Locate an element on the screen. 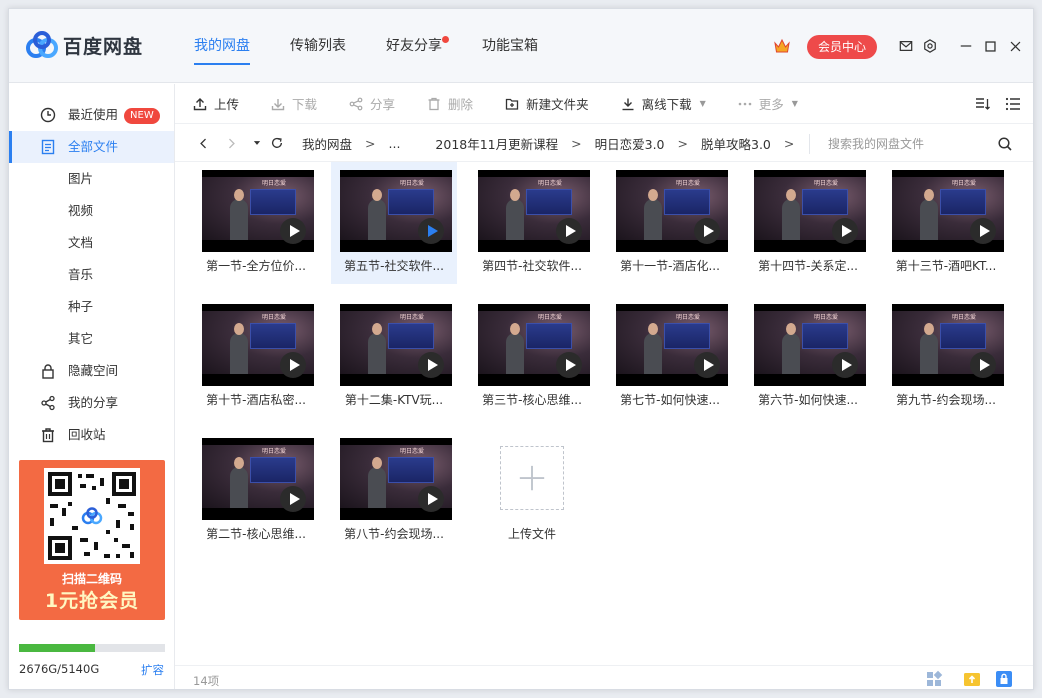  sidebar-item-label: 视频 is located at coordinates (81, 210).